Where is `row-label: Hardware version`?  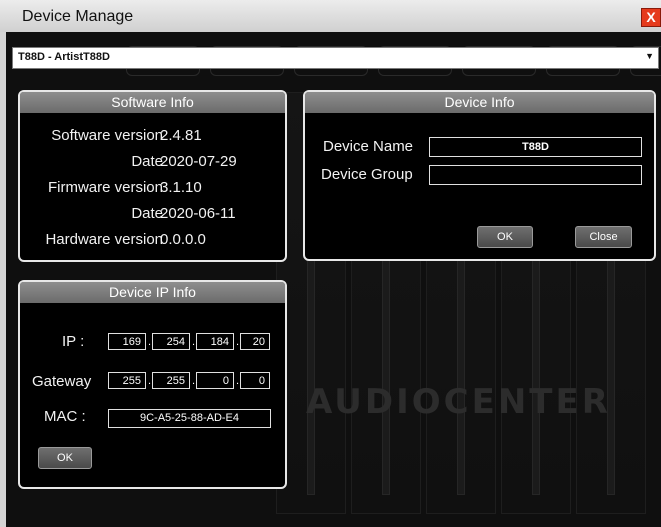
row-label: Hardware version is located at coordinates (104, 239).